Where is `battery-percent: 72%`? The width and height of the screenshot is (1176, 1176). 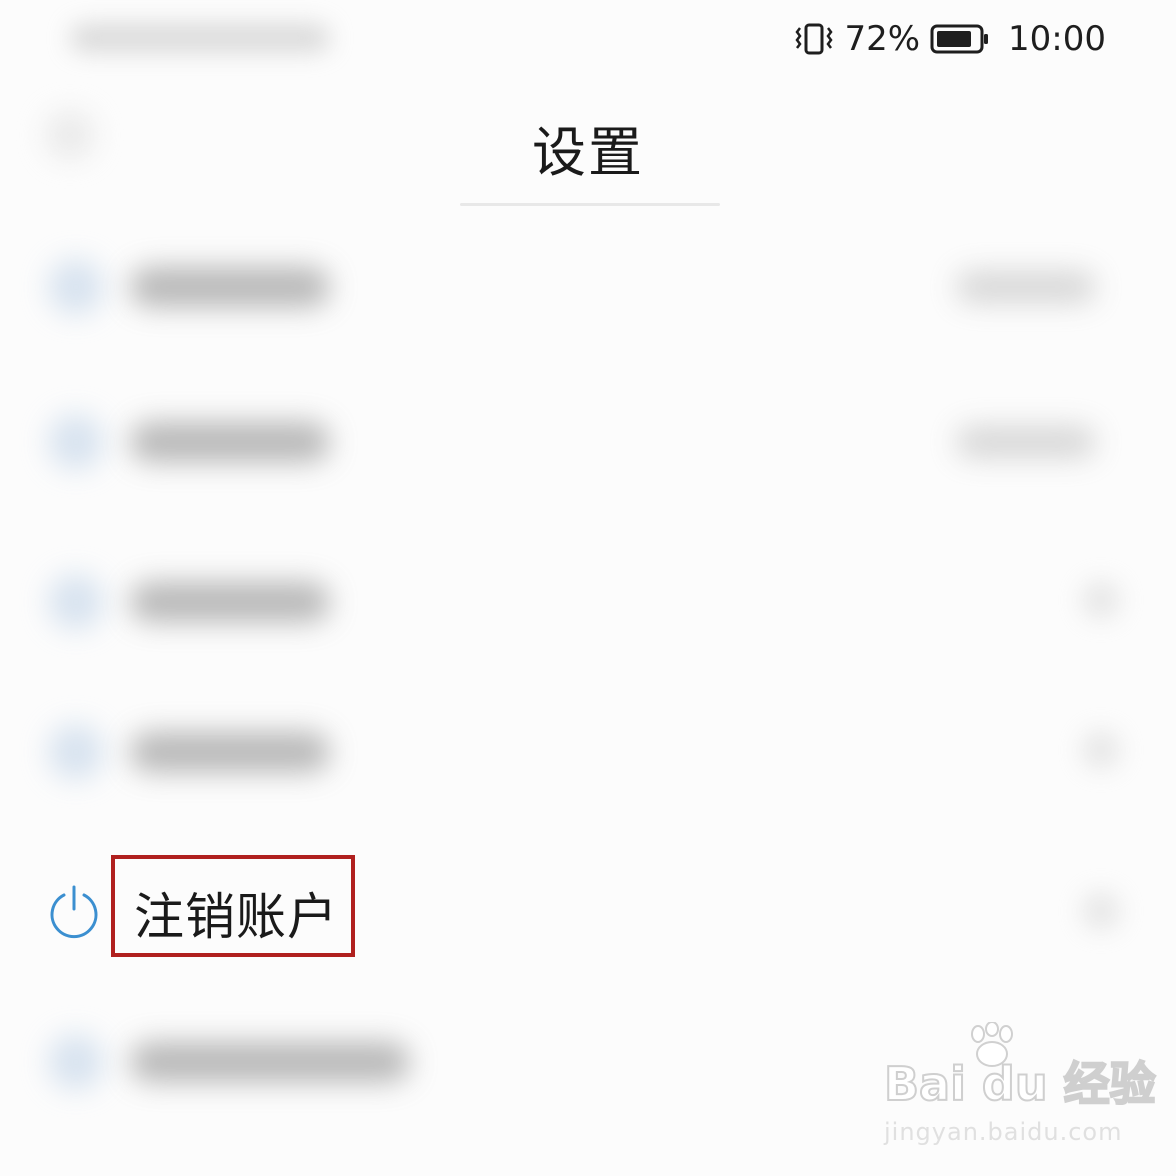 battery-percent: 72% is located at coordinates (882, 39).